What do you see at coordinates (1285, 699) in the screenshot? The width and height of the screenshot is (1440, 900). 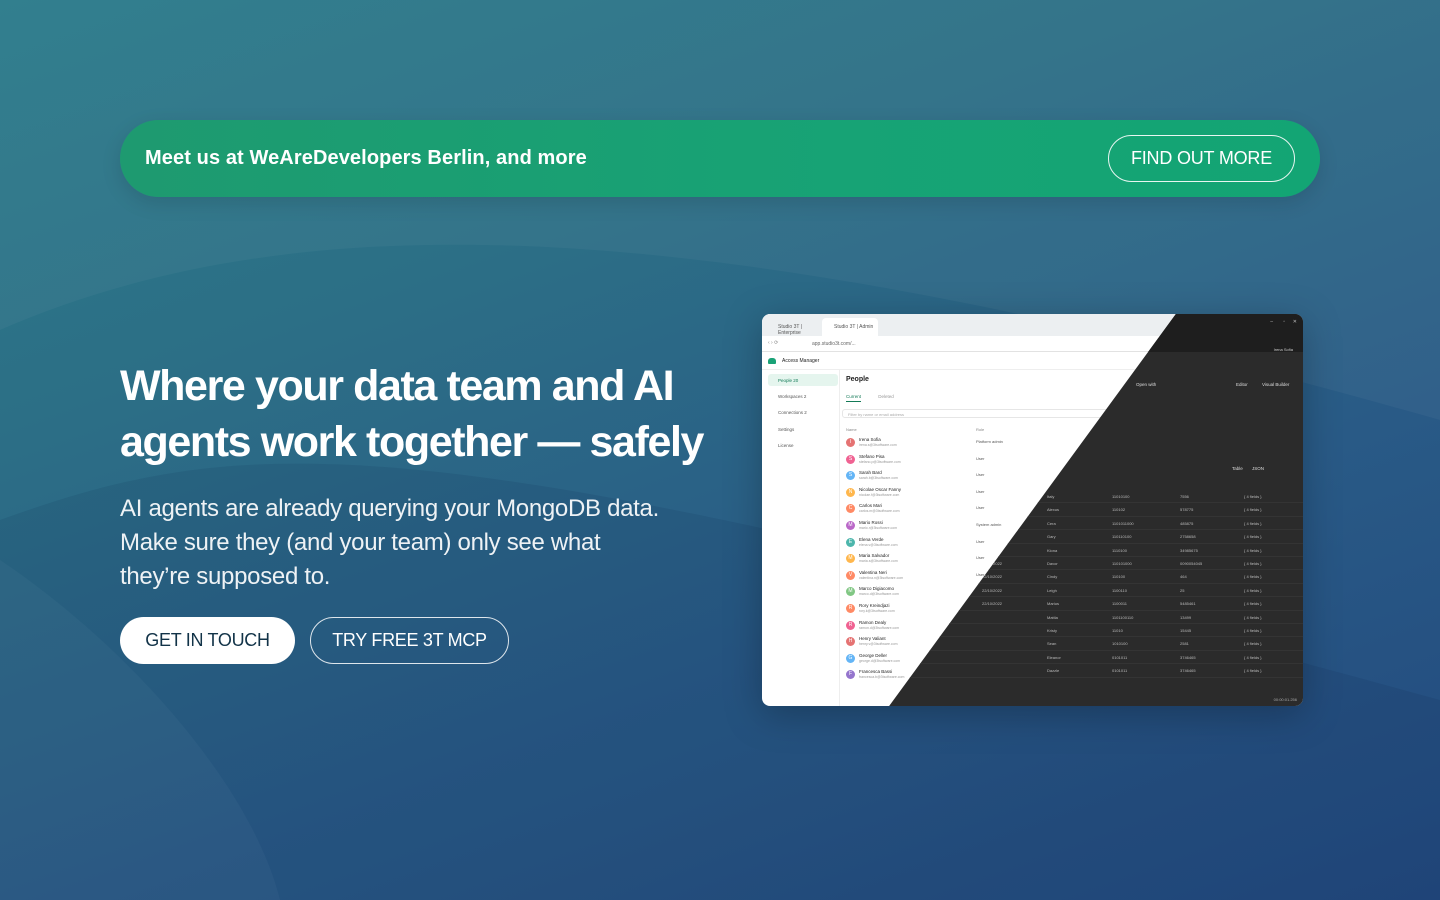 I see `query-time: 00:00:01.256` at bounding box center [1285, 699].